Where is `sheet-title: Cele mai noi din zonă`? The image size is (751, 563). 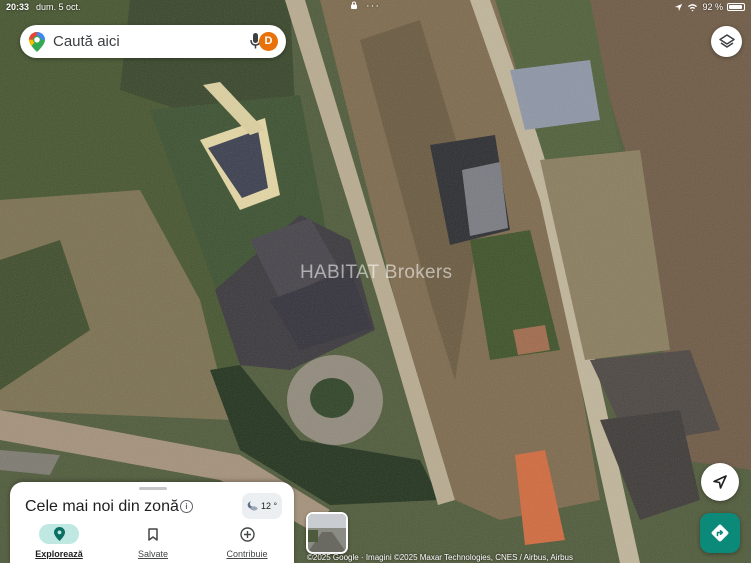
sheet-title: Cele mai noi din zonă is located at coordinates (102, 506).